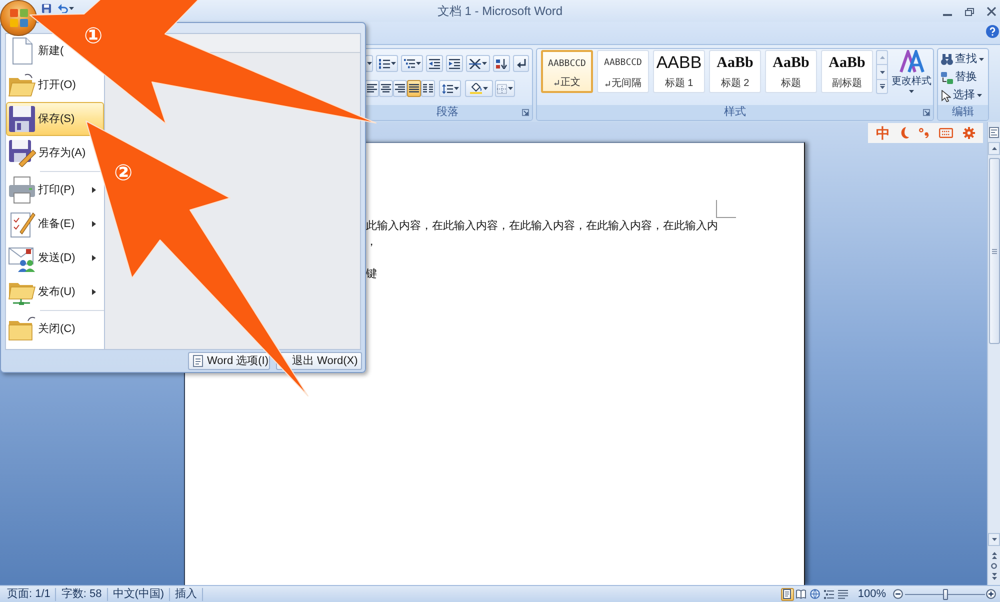 The image size is (1000, 602). I want to click on multilevel-list-icon, so click(409, 63).